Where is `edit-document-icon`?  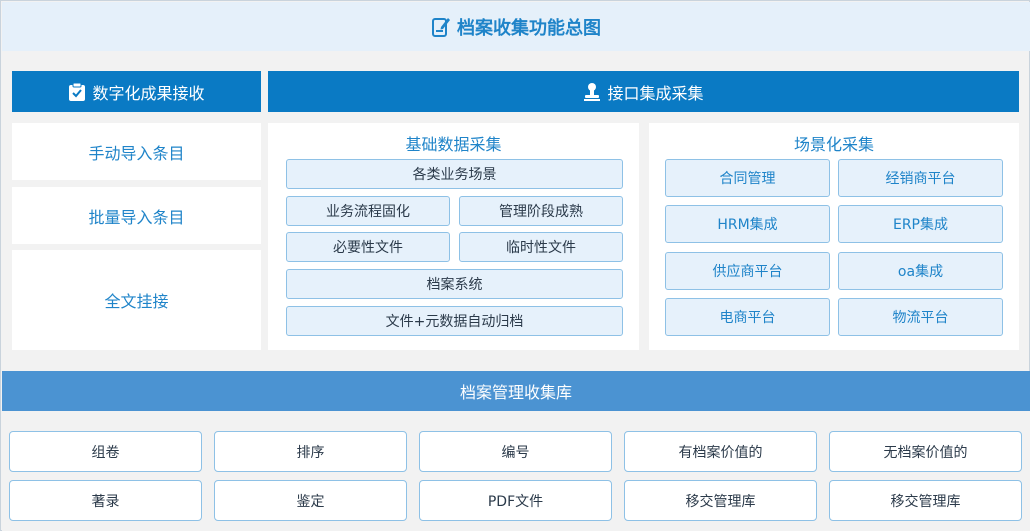 edit-document-icon is located at coordinates (441, 27).